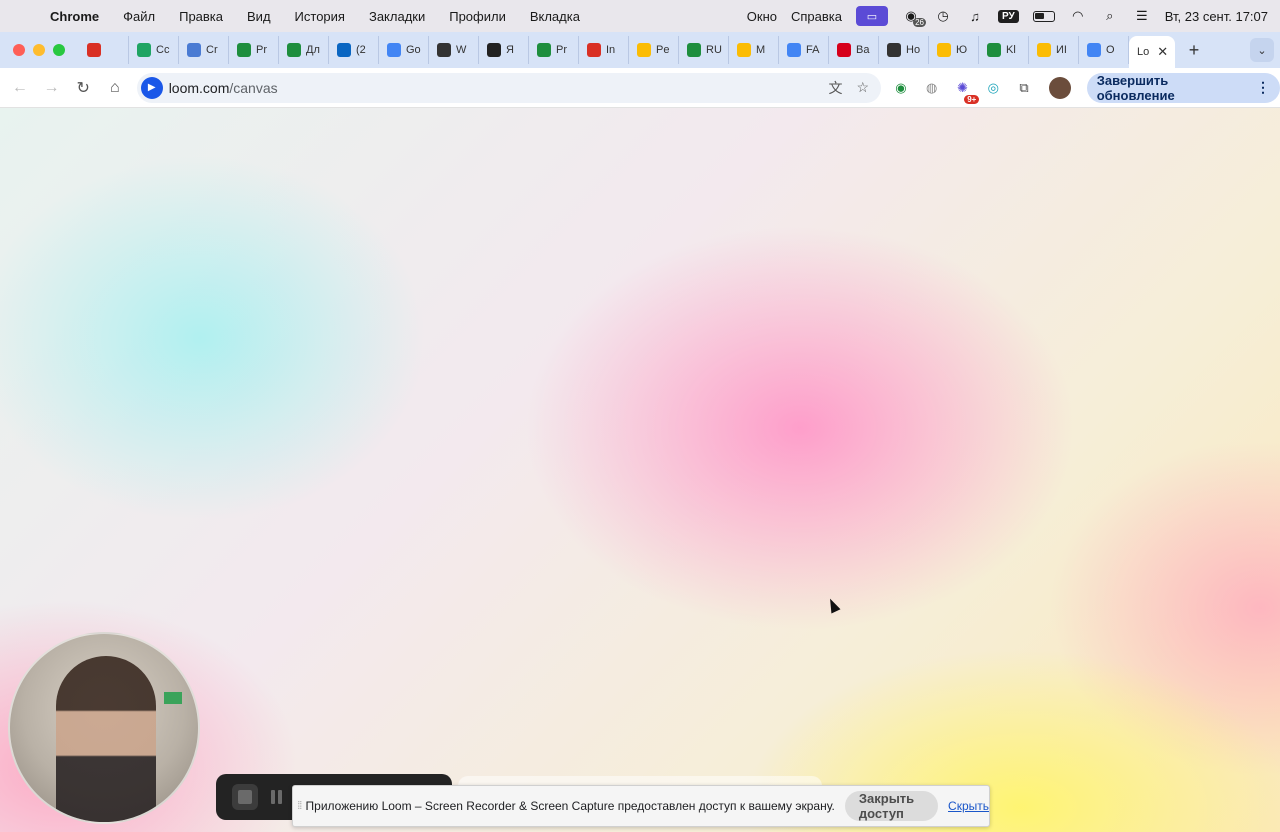 This screenshot has height=832, width=1280. What do you see at coordinates (1008, 16) in the screenshot?
I see `keyboard-layout-indicator: РУ` at bounding box center [1008, 16].